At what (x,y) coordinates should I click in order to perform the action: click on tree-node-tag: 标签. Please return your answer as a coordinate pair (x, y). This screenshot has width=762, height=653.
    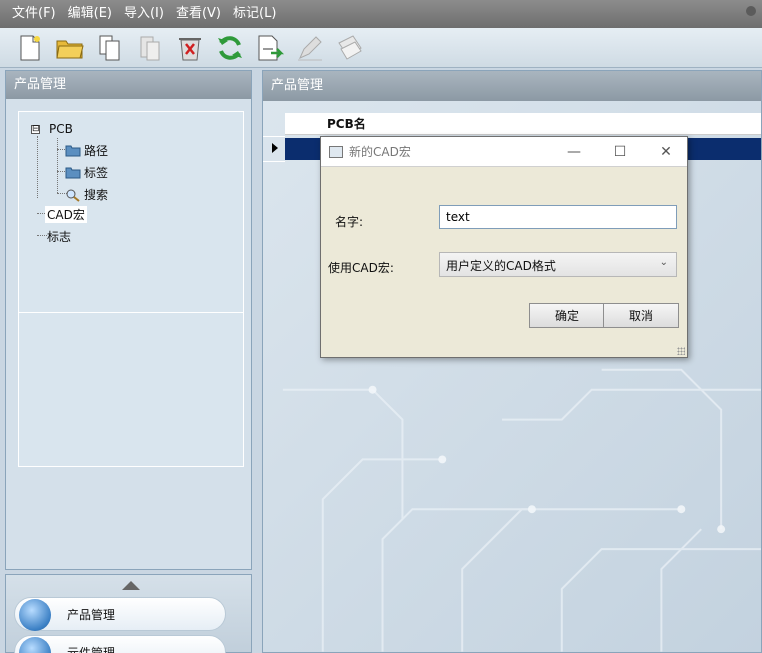
    Looking at the image, I should click on (86, 172).